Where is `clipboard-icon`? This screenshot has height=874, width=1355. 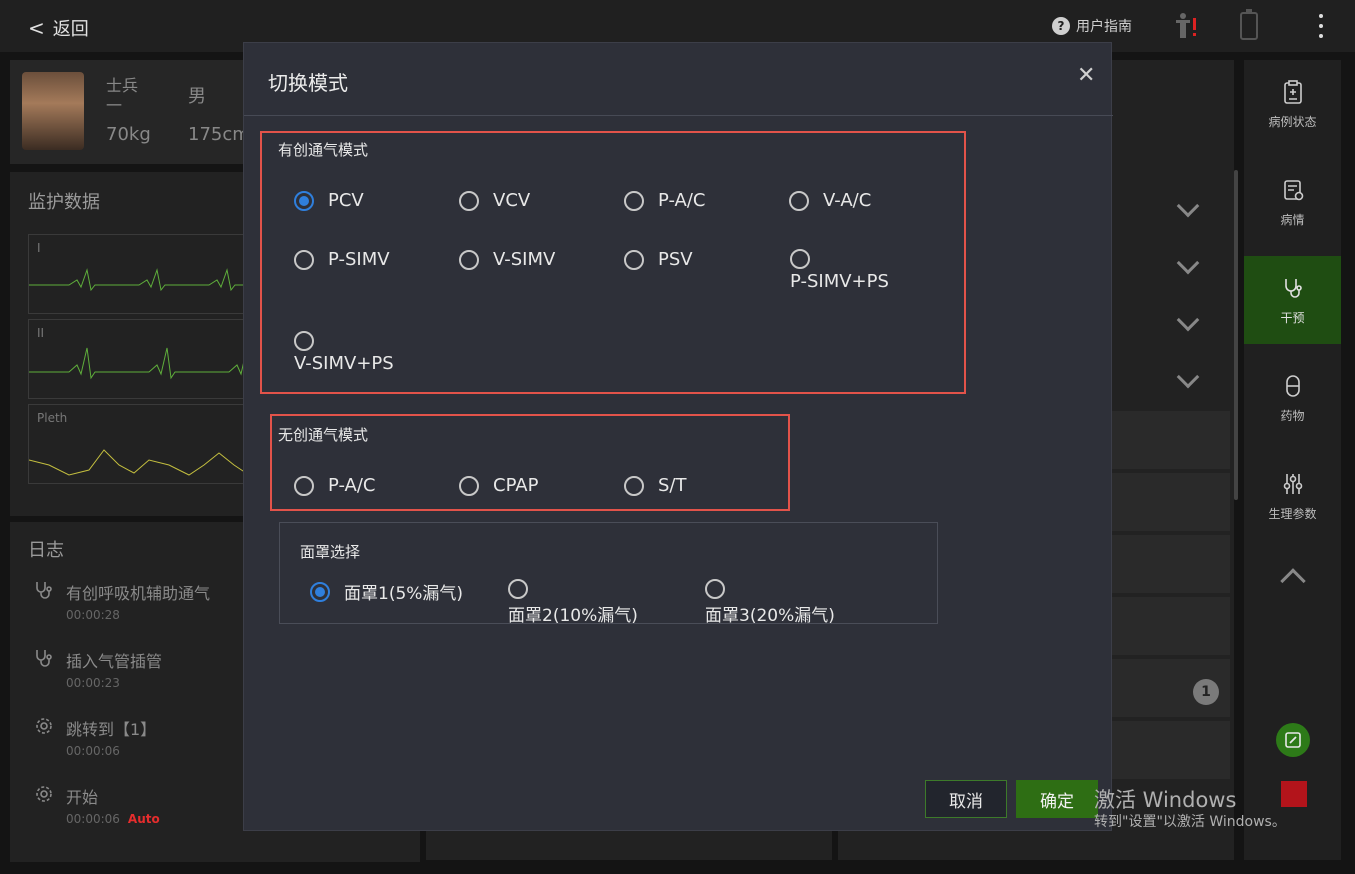
clipboard-icon is located at coordinates (1292, 91).